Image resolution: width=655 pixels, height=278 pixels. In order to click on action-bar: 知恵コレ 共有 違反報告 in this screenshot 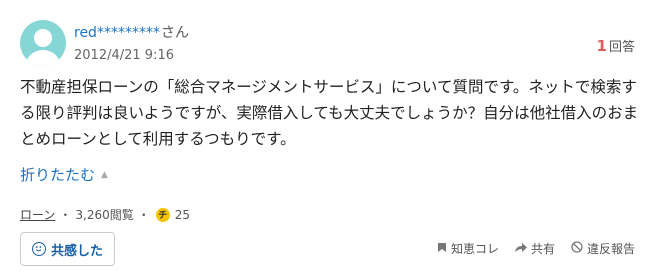, I will do `click(528, 248)`.